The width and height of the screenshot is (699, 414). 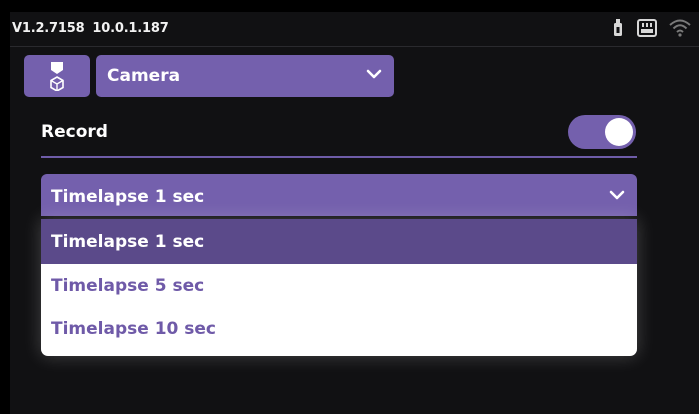 What do you see at coordinates (245, 76) in the screenshot?
I see `camera-source-select: Camera` at bounding box center [245, 76].